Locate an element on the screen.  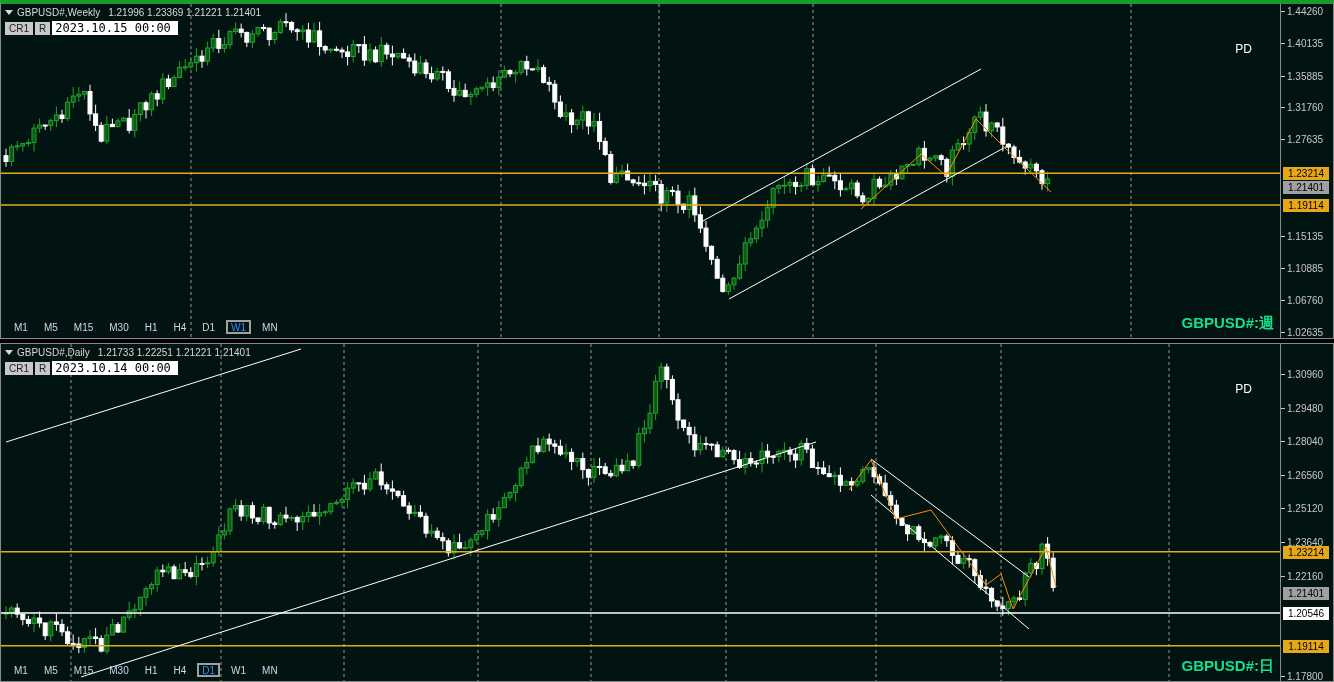
price-axis-label: 1.28040 is located at coordinates (1302, 441).